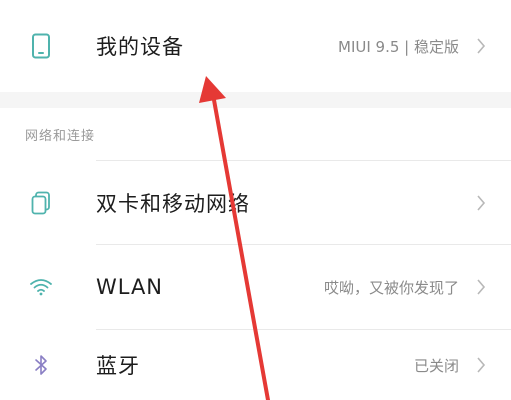 This screenshot has height=400, width=511. I want to click on sim-cards-icon, so click(41, 203).